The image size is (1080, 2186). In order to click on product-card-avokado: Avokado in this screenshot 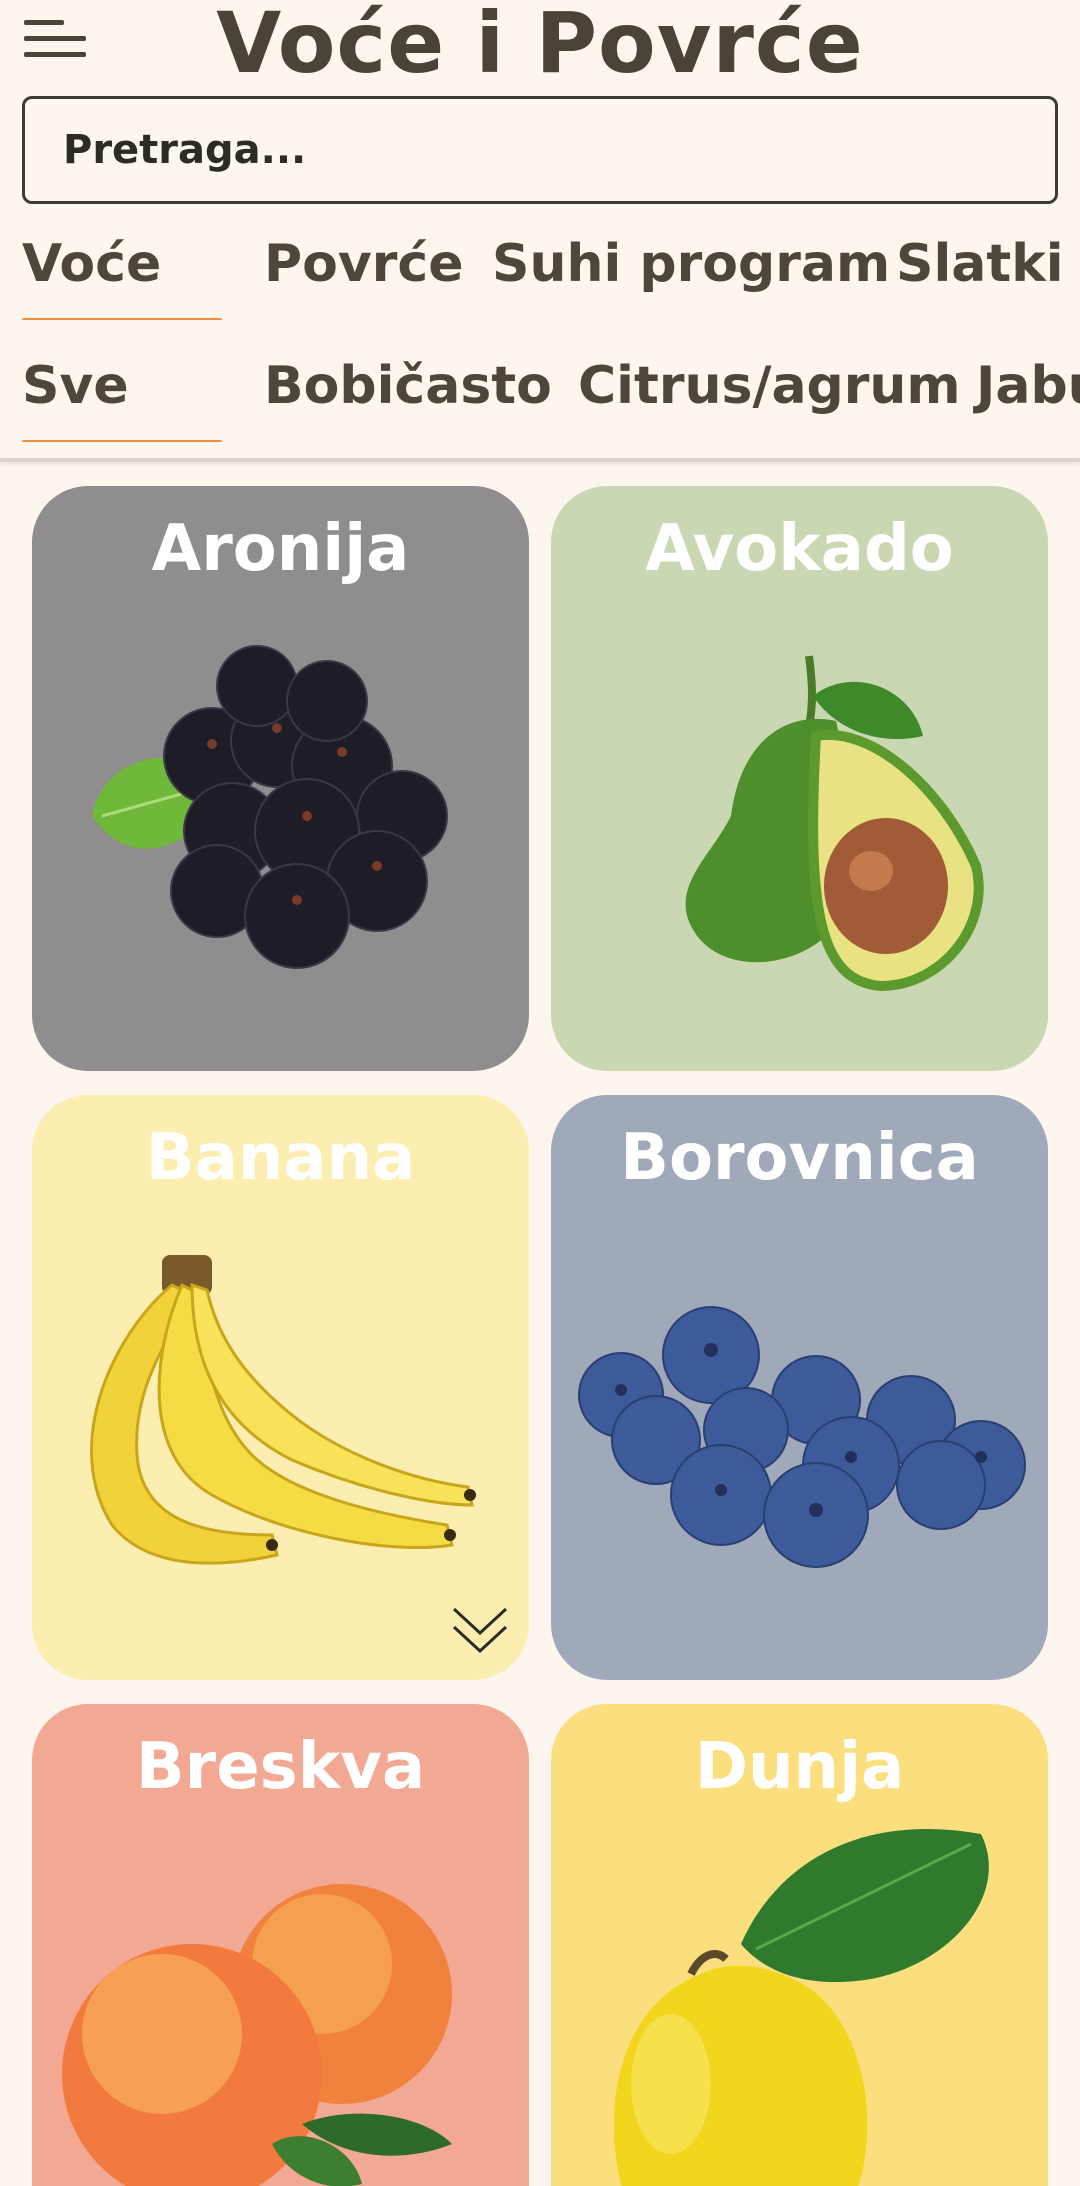, I will do `click(799, 778)`.